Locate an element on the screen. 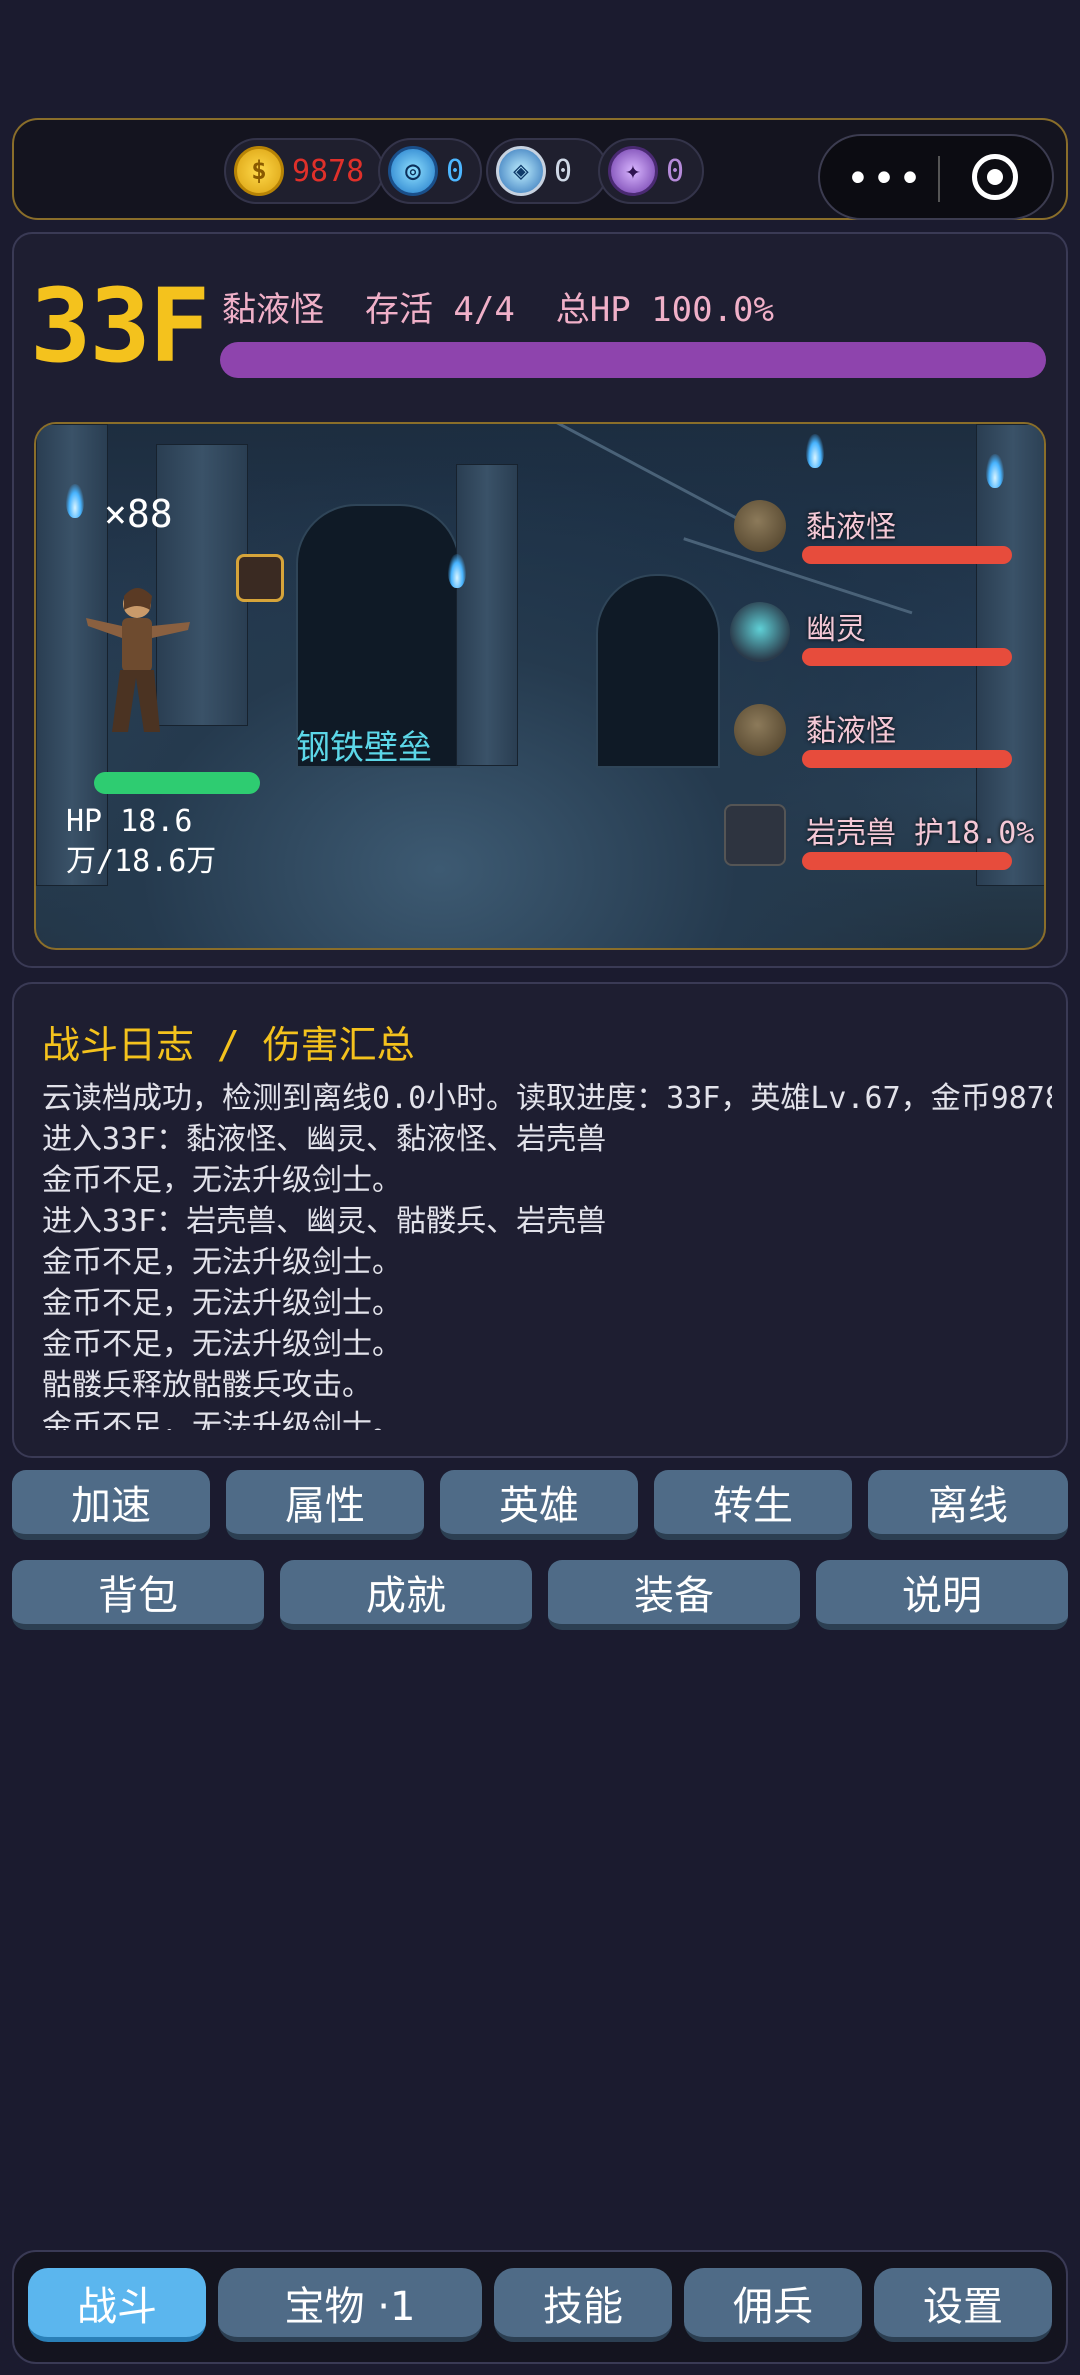  currency-bar: $ 9878 ◎ 0 ◈ 0 ✦ 0 ••• is located at coordinates (540, 169).